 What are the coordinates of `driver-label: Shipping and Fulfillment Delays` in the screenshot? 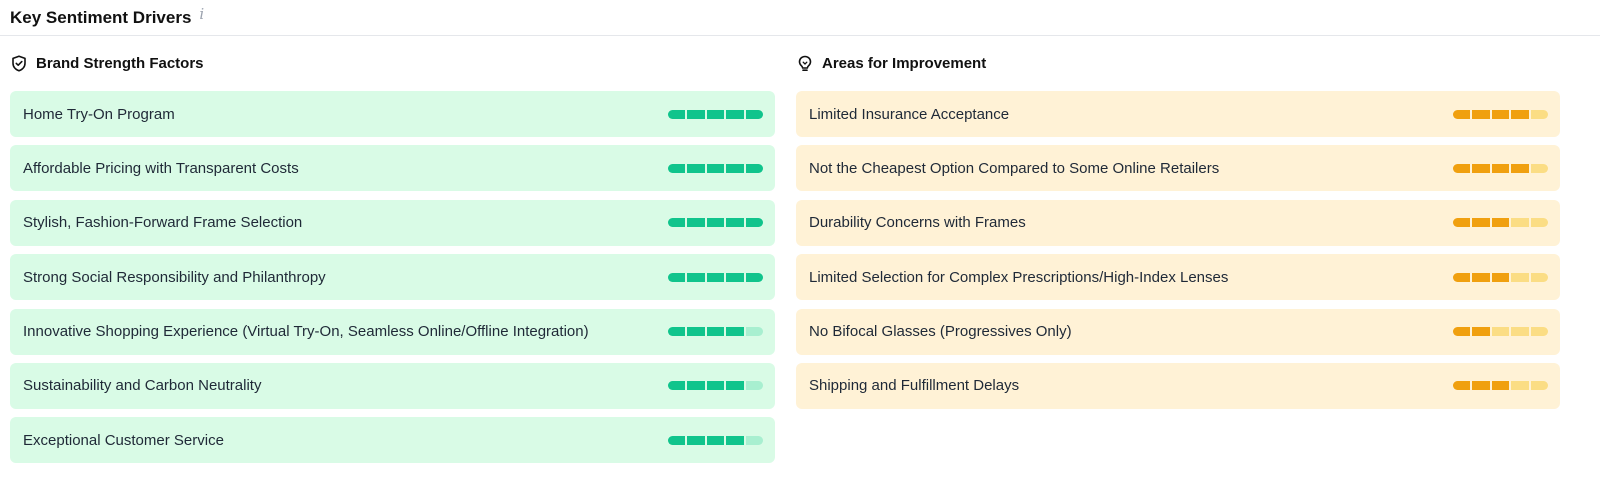 It's located at (914, 386).